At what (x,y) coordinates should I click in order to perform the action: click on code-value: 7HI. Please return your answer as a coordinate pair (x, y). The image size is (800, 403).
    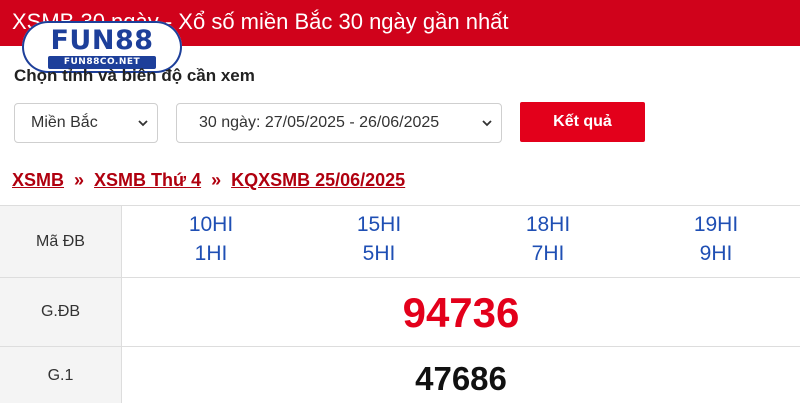
    Looking at the image, I should click on (548, 253).